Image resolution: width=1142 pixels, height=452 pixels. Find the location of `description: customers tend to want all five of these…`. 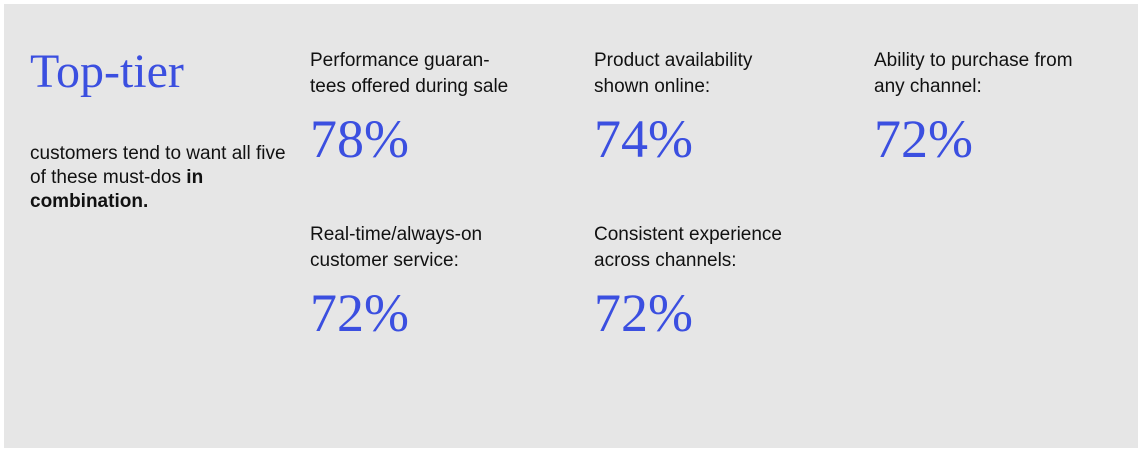

description: customers tend to want all five of these… is located at coordinates (161, 178).